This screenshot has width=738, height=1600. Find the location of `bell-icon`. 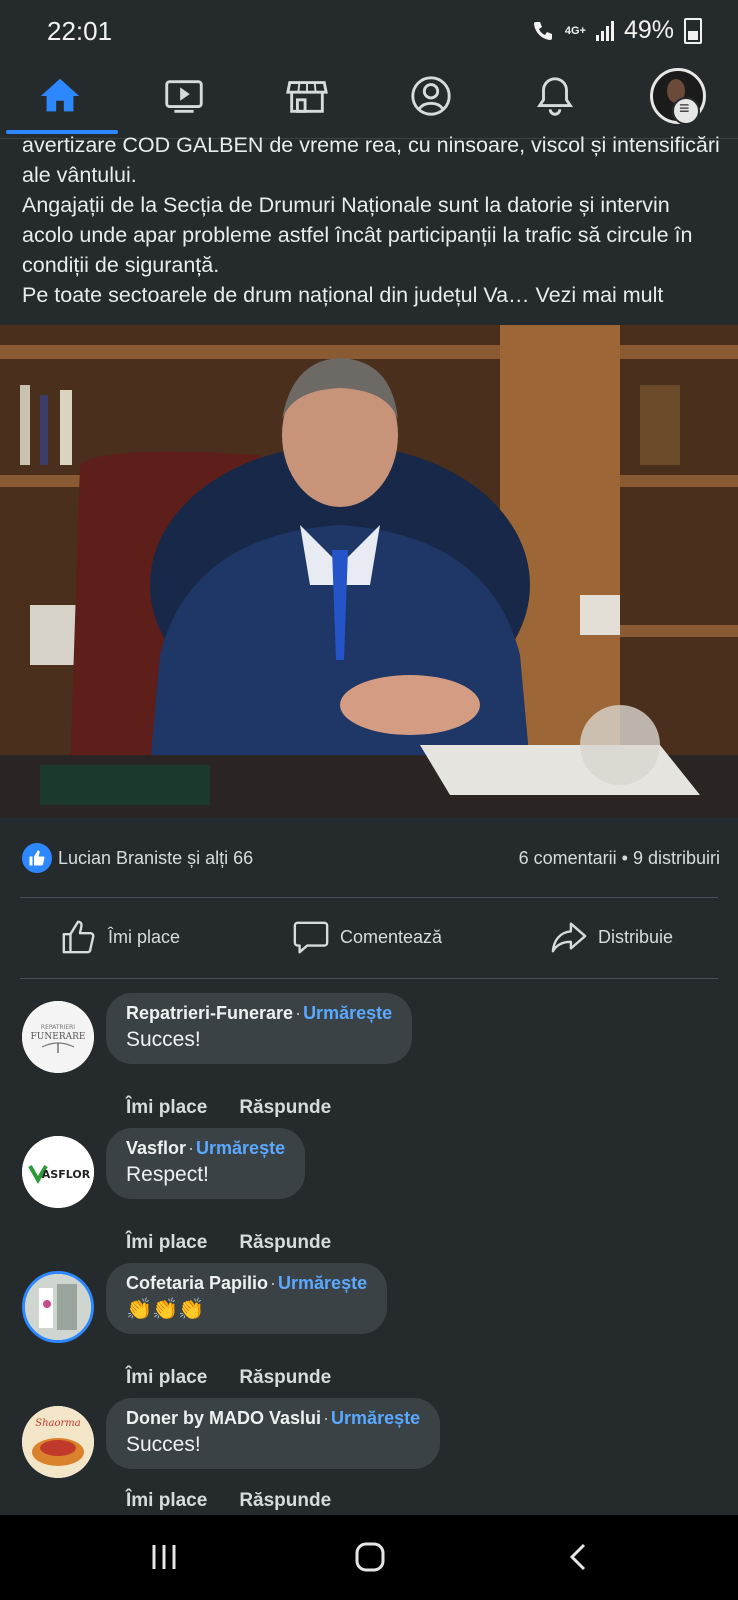

bell-icon is located at coordinates (555, 96).